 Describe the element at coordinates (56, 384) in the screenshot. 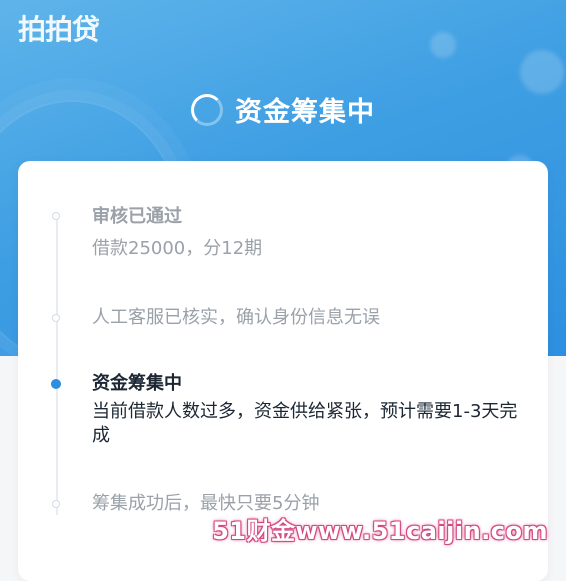

I see `active-step-dot-icon` at that location.